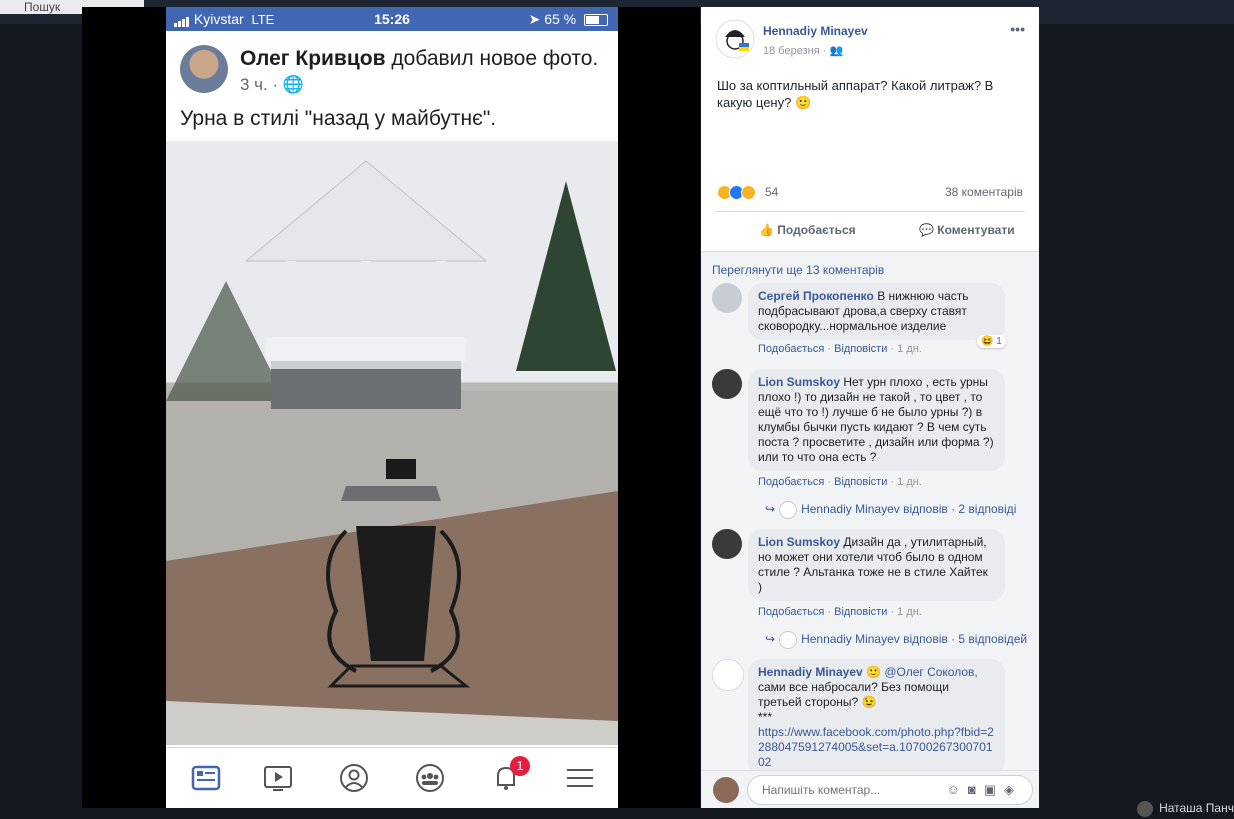 The image size is (1234, 819). I want to click on post-time: 3 ч. ·, so click(259, 84).